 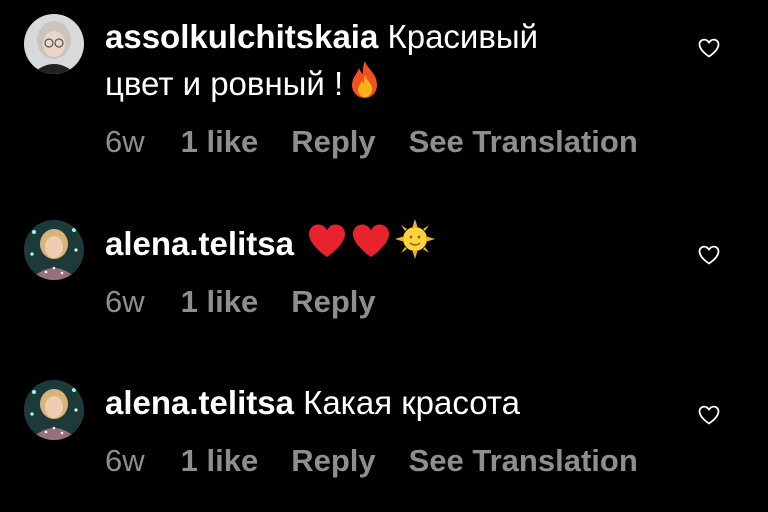 I want to click on comment-username: assolkulchitskaia, so click(x=241, y=36).